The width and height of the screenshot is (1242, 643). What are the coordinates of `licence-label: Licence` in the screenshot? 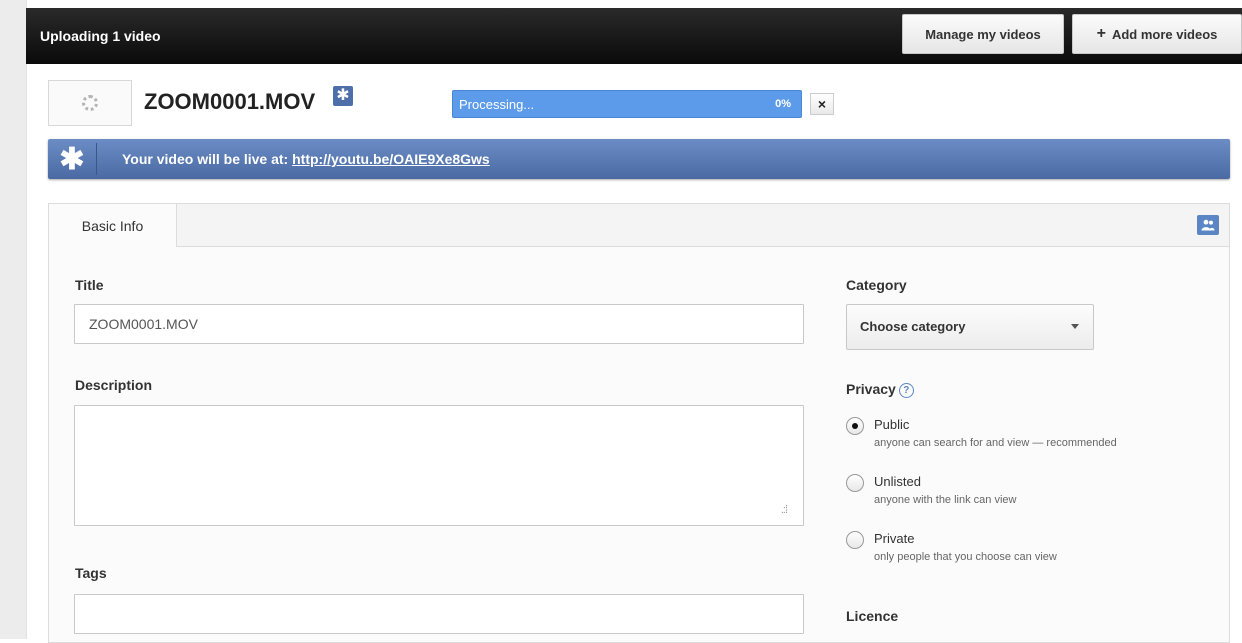 It's located at (872, 616).